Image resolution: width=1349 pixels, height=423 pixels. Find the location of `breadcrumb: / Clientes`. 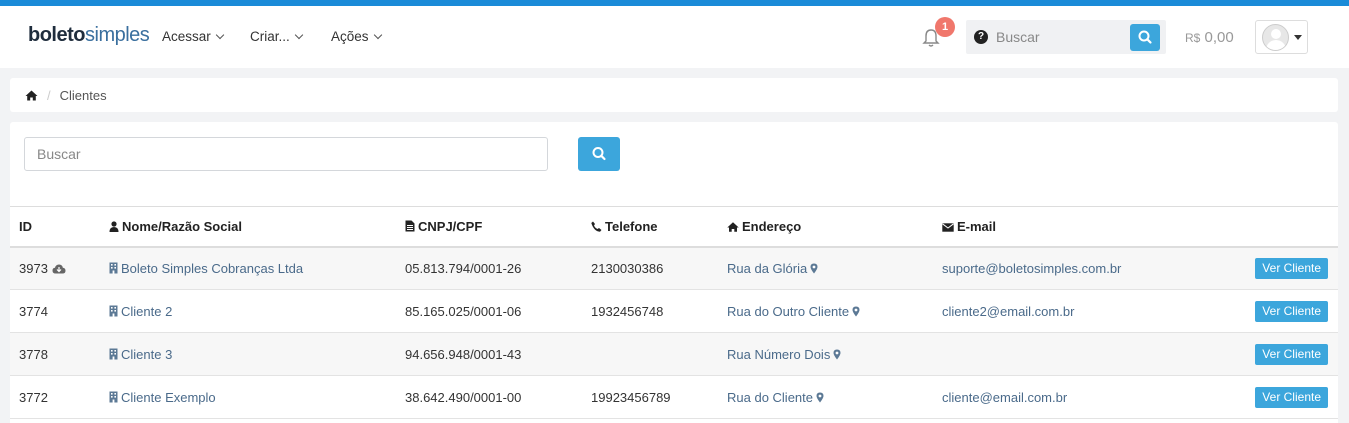

breadcrumb: / Clientes is located at coordinates (674, 95).